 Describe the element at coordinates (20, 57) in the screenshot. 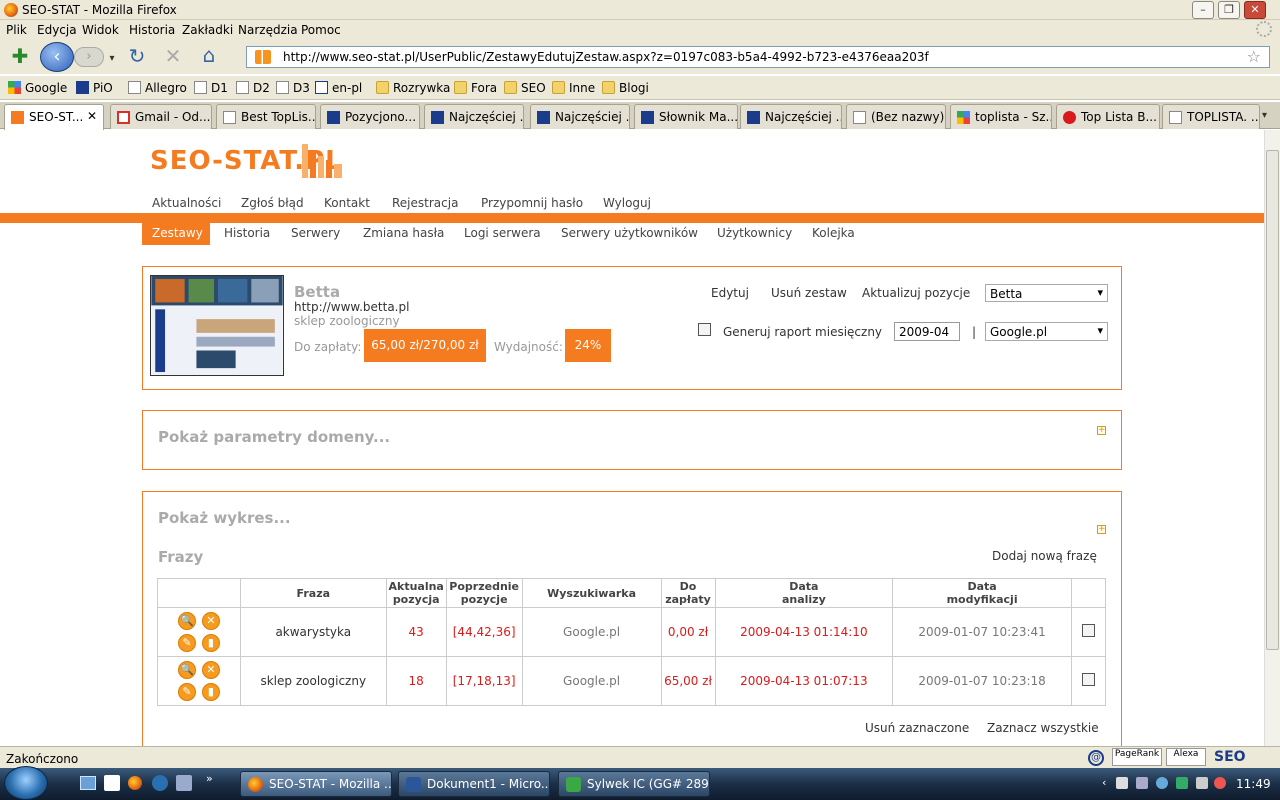

I see `new-tab-icon: ✚` at that location.